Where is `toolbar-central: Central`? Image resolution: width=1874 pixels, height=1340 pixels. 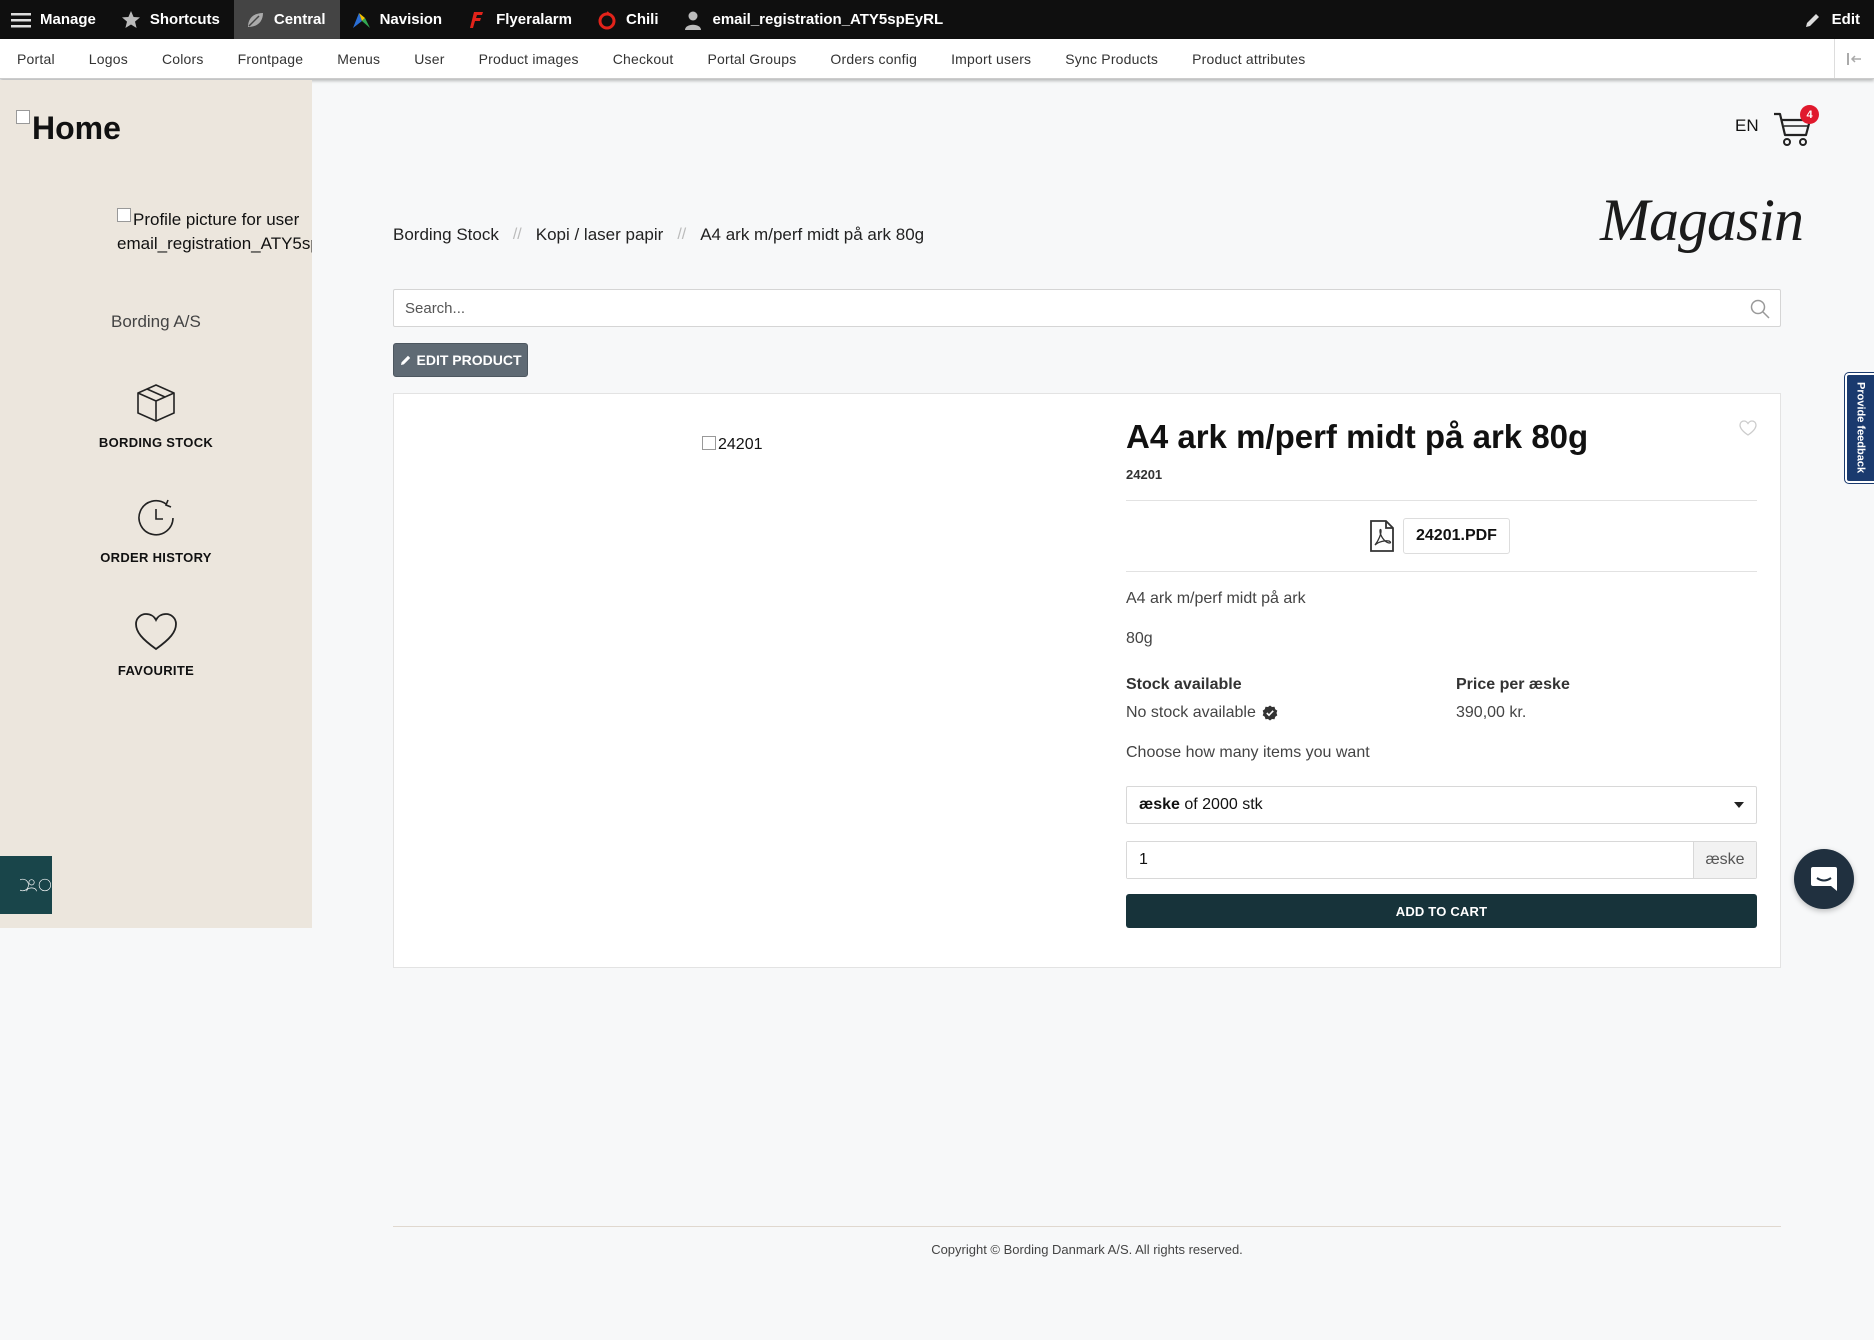
toolbar-central: Central is located at coordinates (286, 19).